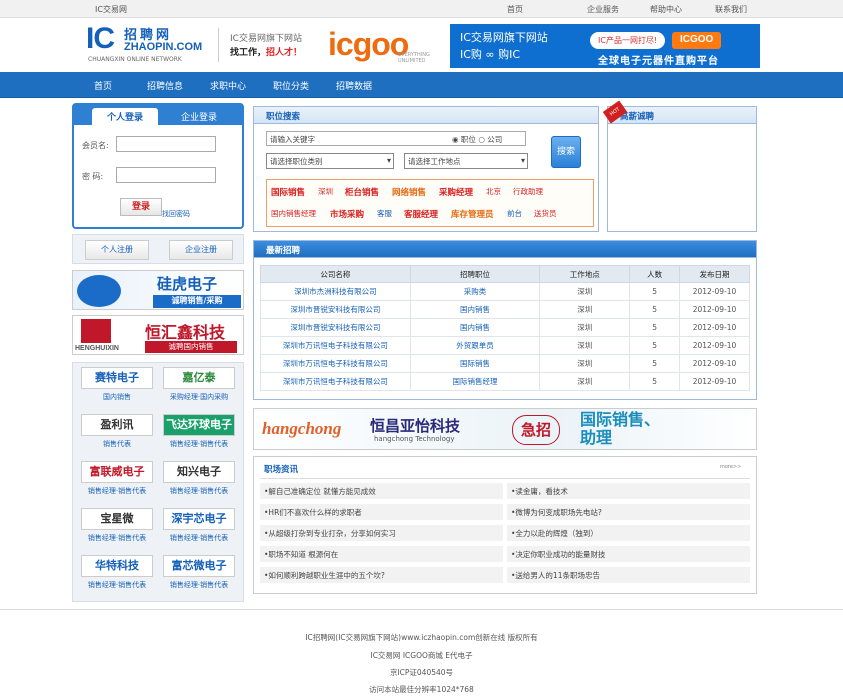 The width and height of the screenshot is (843, 700). What do you see at coordinates (199, 116) in the screenshot?
I see `tab-company-login: 企业登录` at bounding box center [199, 116].